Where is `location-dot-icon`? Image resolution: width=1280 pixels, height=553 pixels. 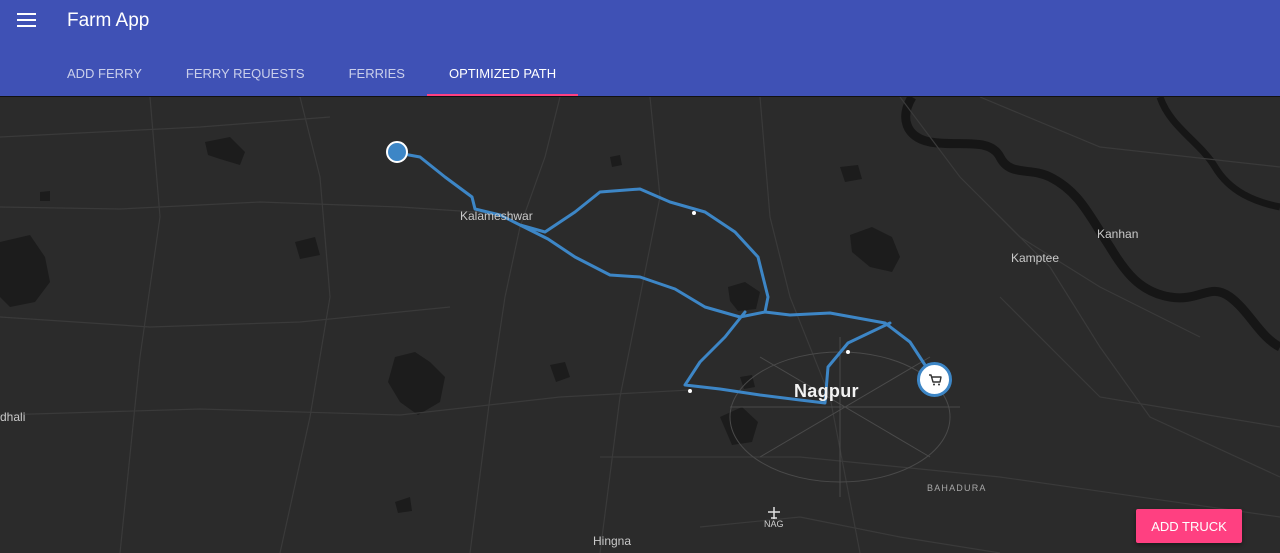 location-dot-icon is located at coordinates (397, 152).